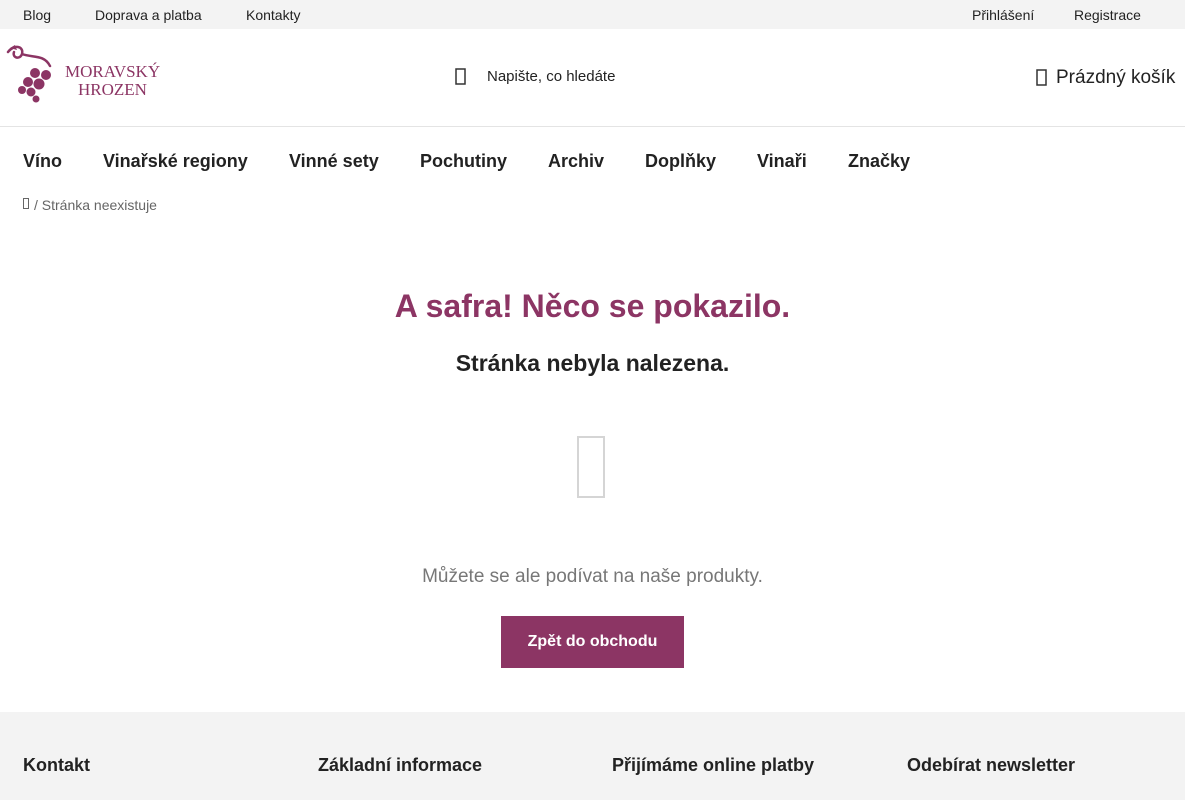  I want to click on nav-item-sety: Vinné sety, so click(334, 161).